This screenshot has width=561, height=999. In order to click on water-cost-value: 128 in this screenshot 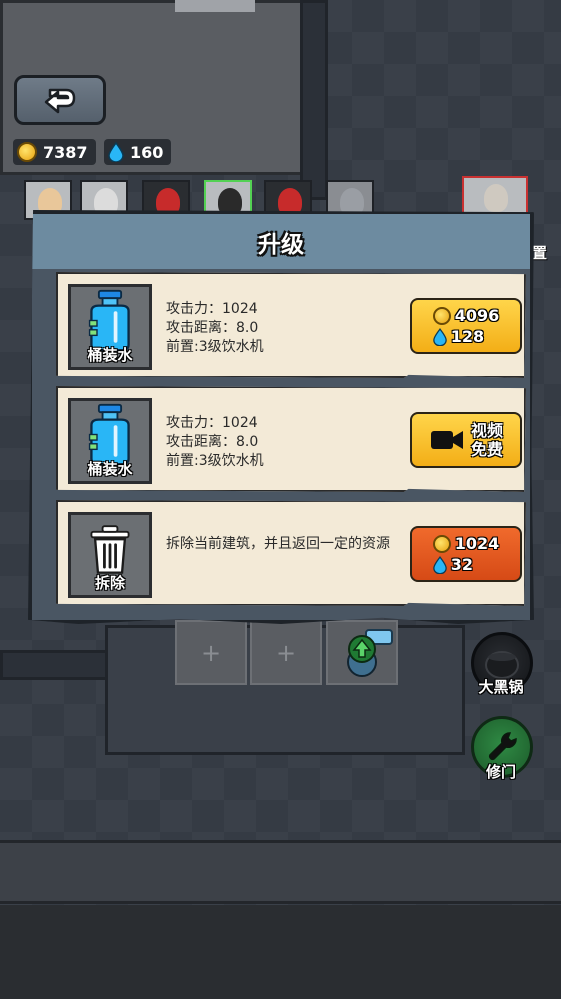, I will do `click(467, 336)`.